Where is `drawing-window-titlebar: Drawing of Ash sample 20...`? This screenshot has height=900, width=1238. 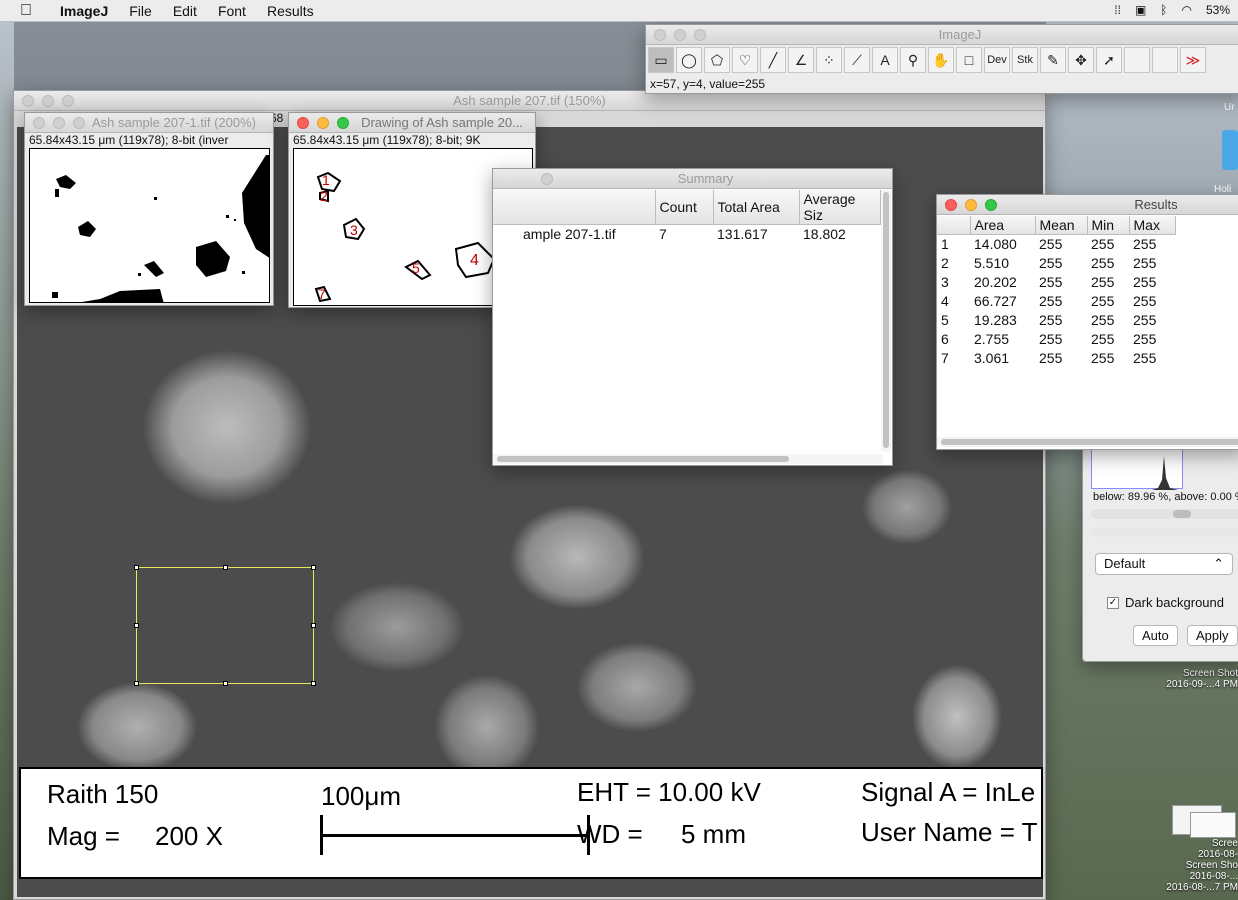
drawing-window-titlebar: Drawing of Ash sample 20... is located at coordinates (412, 123).